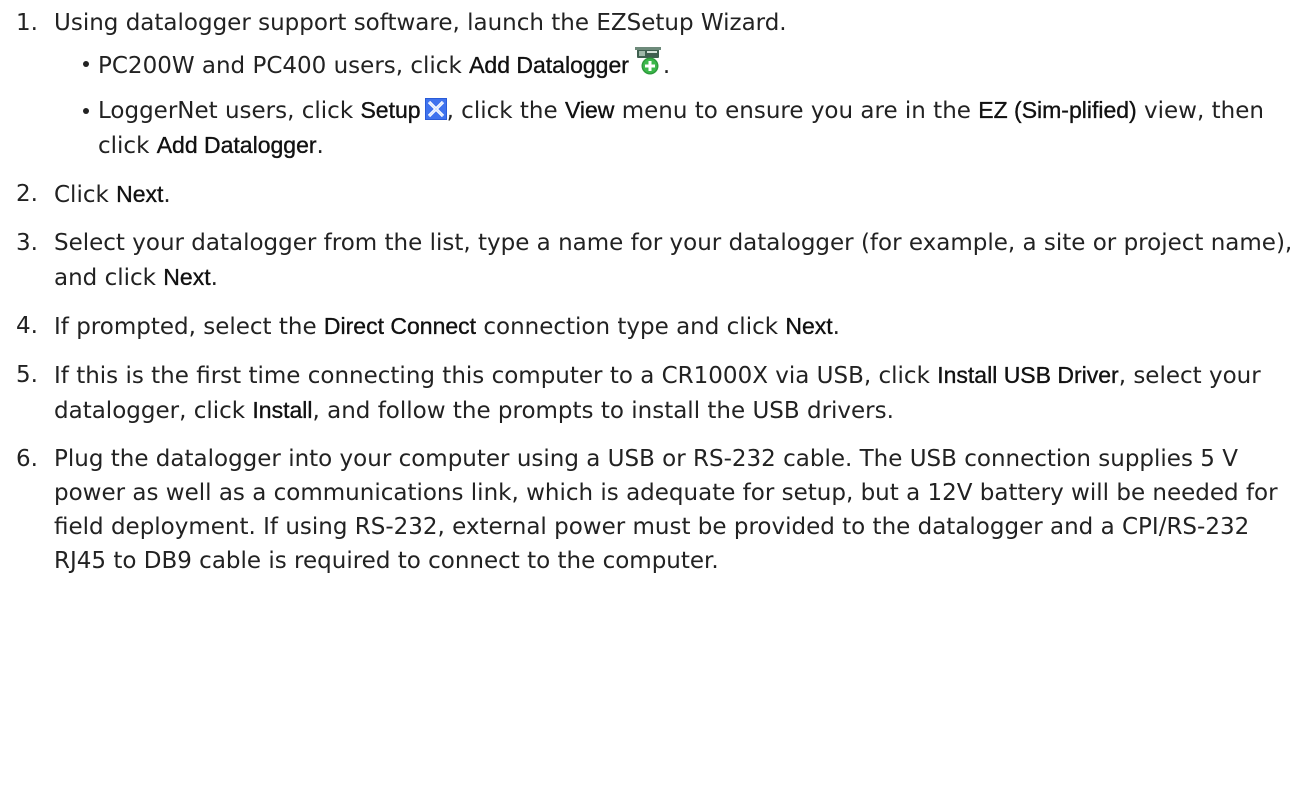 The height and width of the screenshot is (803, 1307). I want to click on bullet-text: PC200W and PC400 users, click, so click(284, 66).